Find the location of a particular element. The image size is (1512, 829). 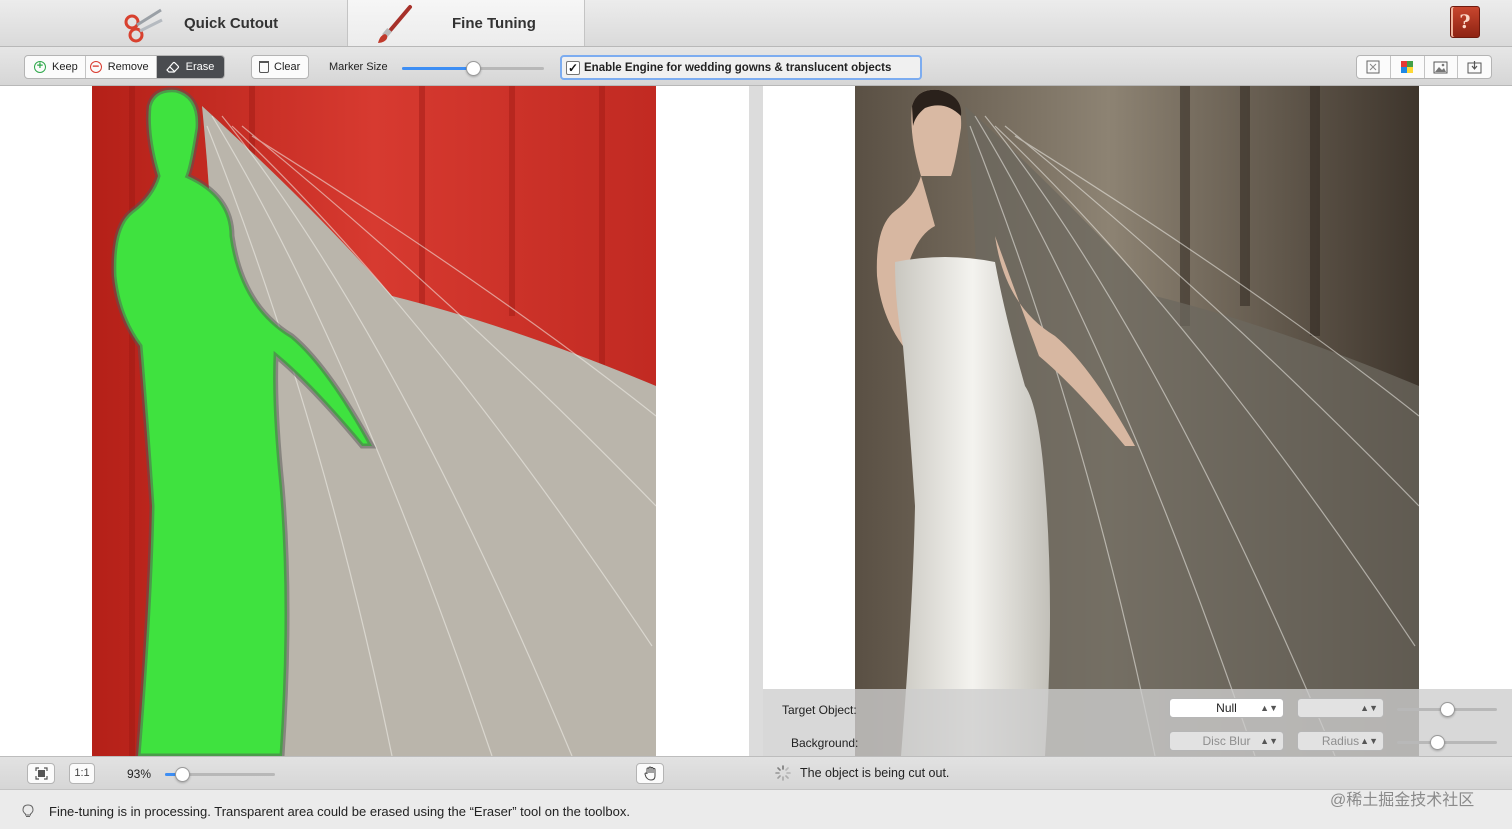

marker-size-slider is located at coordinates (473, 68).